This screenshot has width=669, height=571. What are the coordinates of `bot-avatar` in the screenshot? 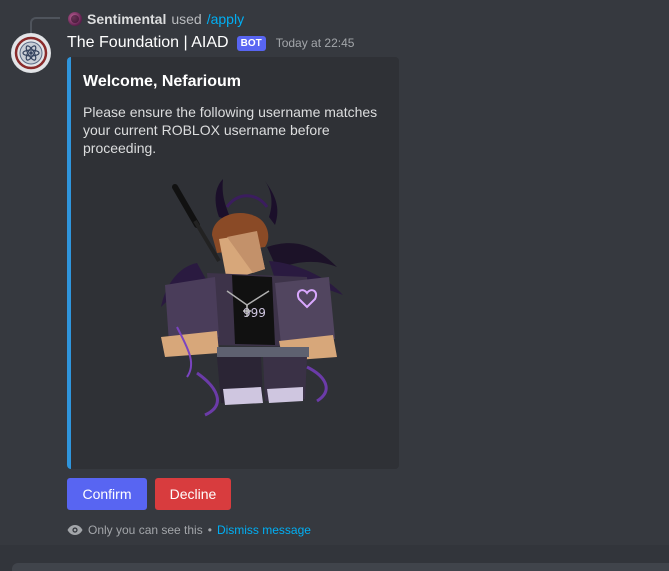 It's located at (31, 53).